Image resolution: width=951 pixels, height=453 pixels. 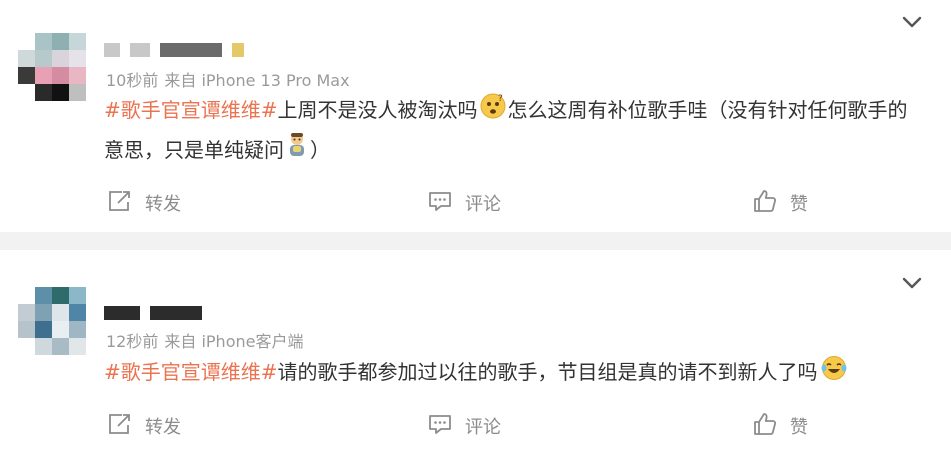 What do you see at coordinates (257, 80) in the screenshot?
I see `post-source: 来自 iPhone 13 Pro Max` at bounding box center [257, 80].